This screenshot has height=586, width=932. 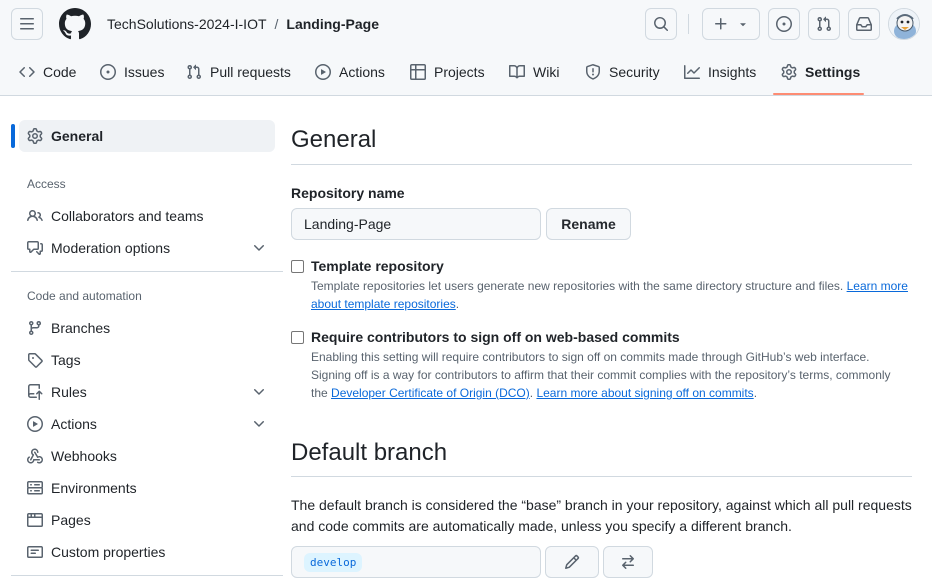 I want to click on default-branch-field: develop, so click(x=416, y=562).